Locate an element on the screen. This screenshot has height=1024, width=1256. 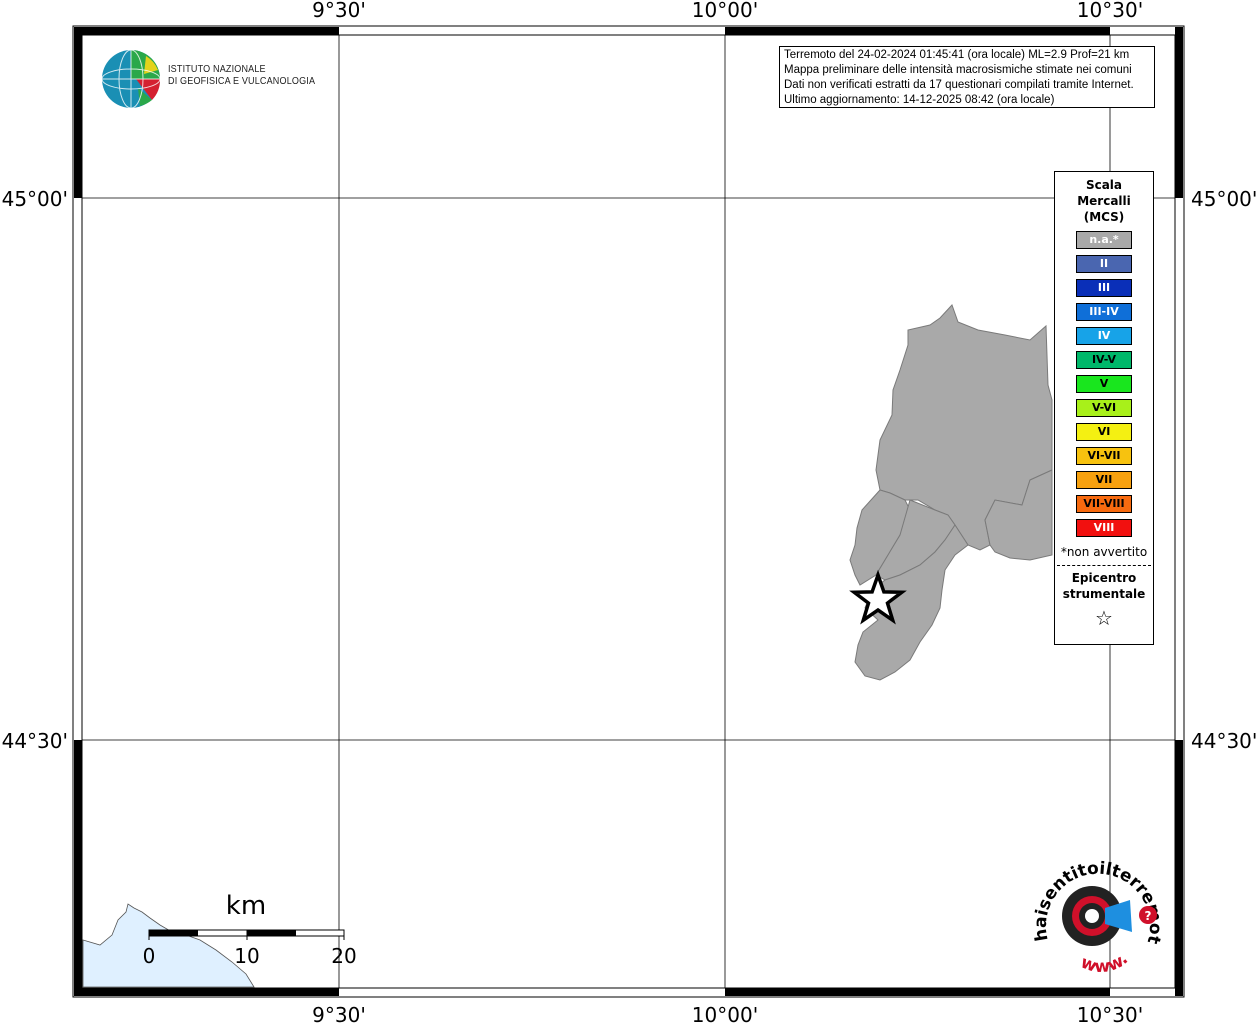
ingv-name-line: ISTITUTO NAZIONALE is located at coordinates (217, 69).